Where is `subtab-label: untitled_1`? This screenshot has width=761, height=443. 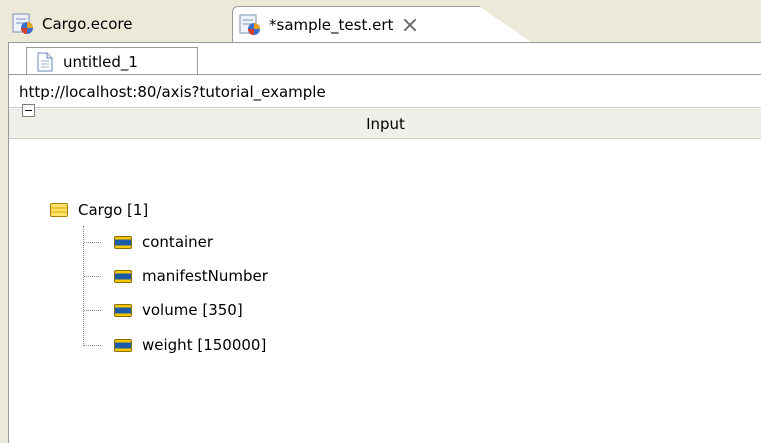
subtab-label: untitled_1 is located at coordinates (100, 61).